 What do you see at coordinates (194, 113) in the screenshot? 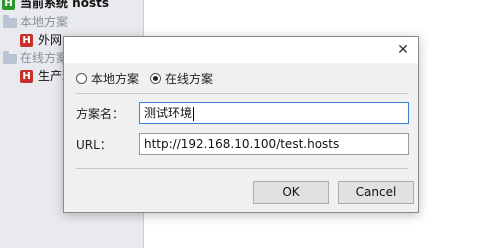
I see `text-caret` at bounding box center [194, 113].